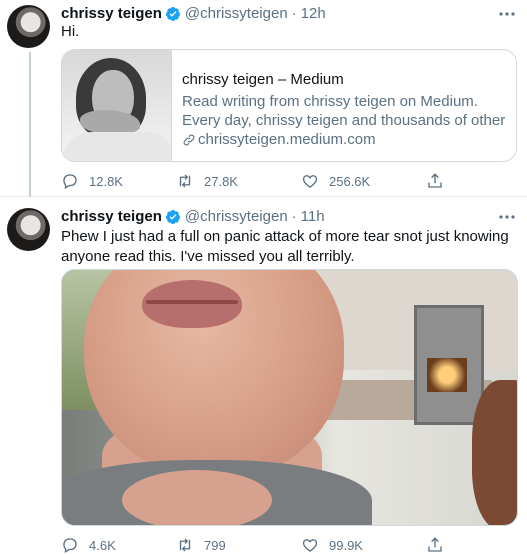 Image resolution: width=527 pixels, height=554 pixels. I want to click on reply-count: 4.6K, so click(102, 545).